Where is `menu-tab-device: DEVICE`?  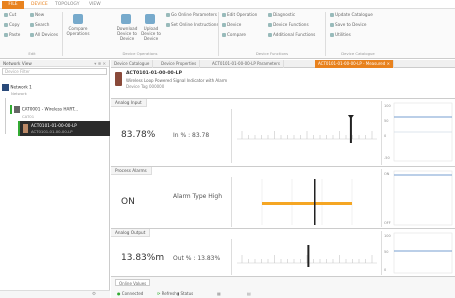
menu-tab-device: DEVICE is located at coordinates (39, 5).